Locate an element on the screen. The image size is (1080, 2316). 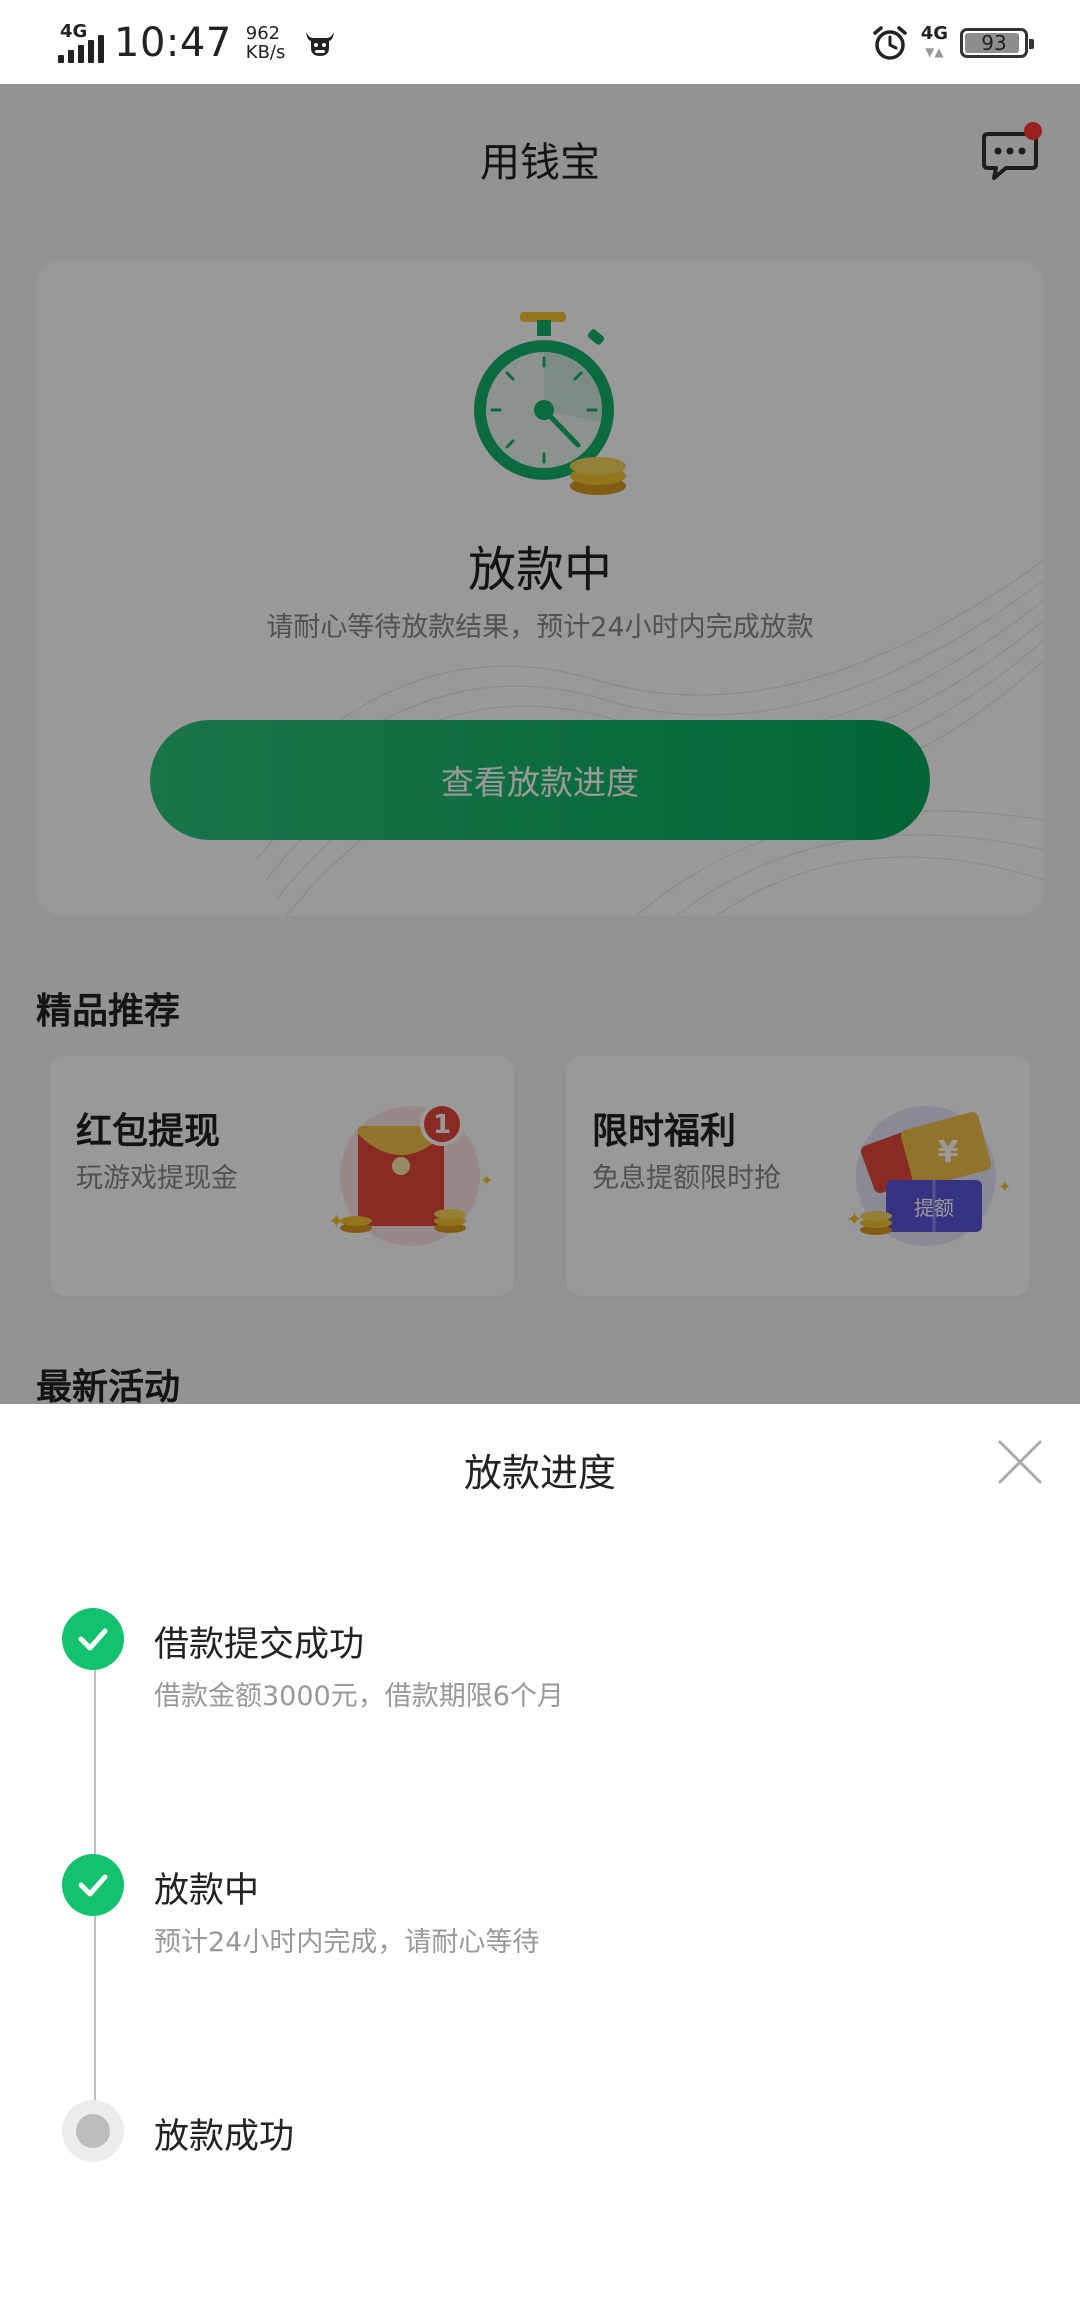
close-icon is located at coordinates (1020, 1462).